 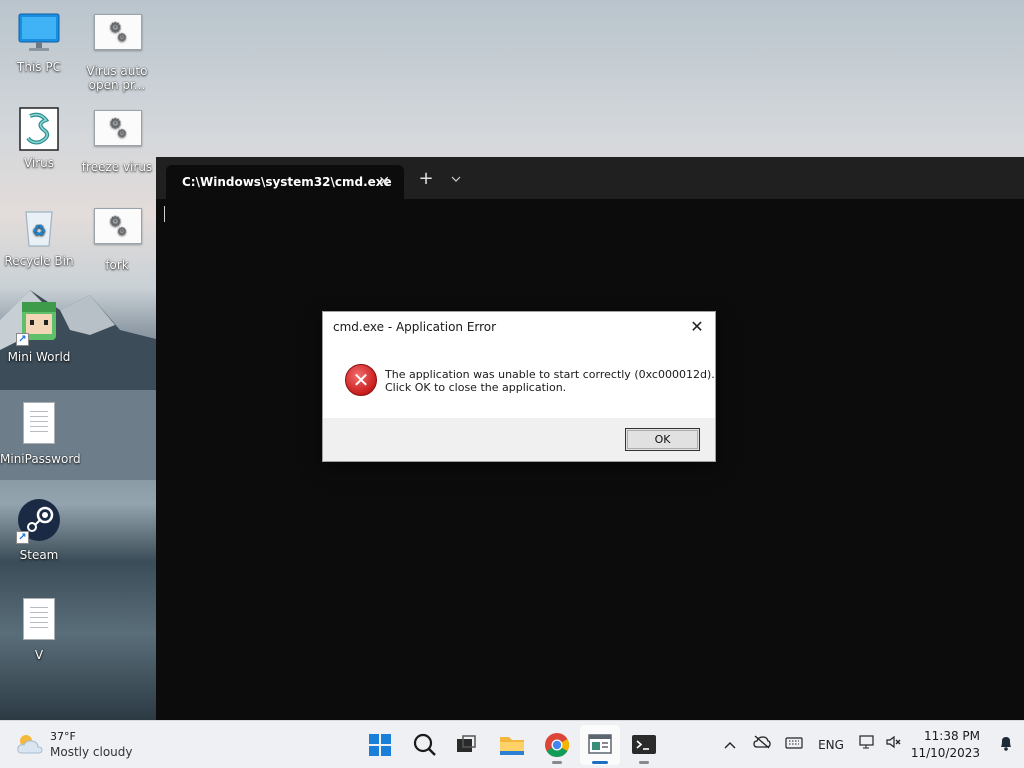 I want to click on weather-temperature: 37°F, so click(x=63, y=736).